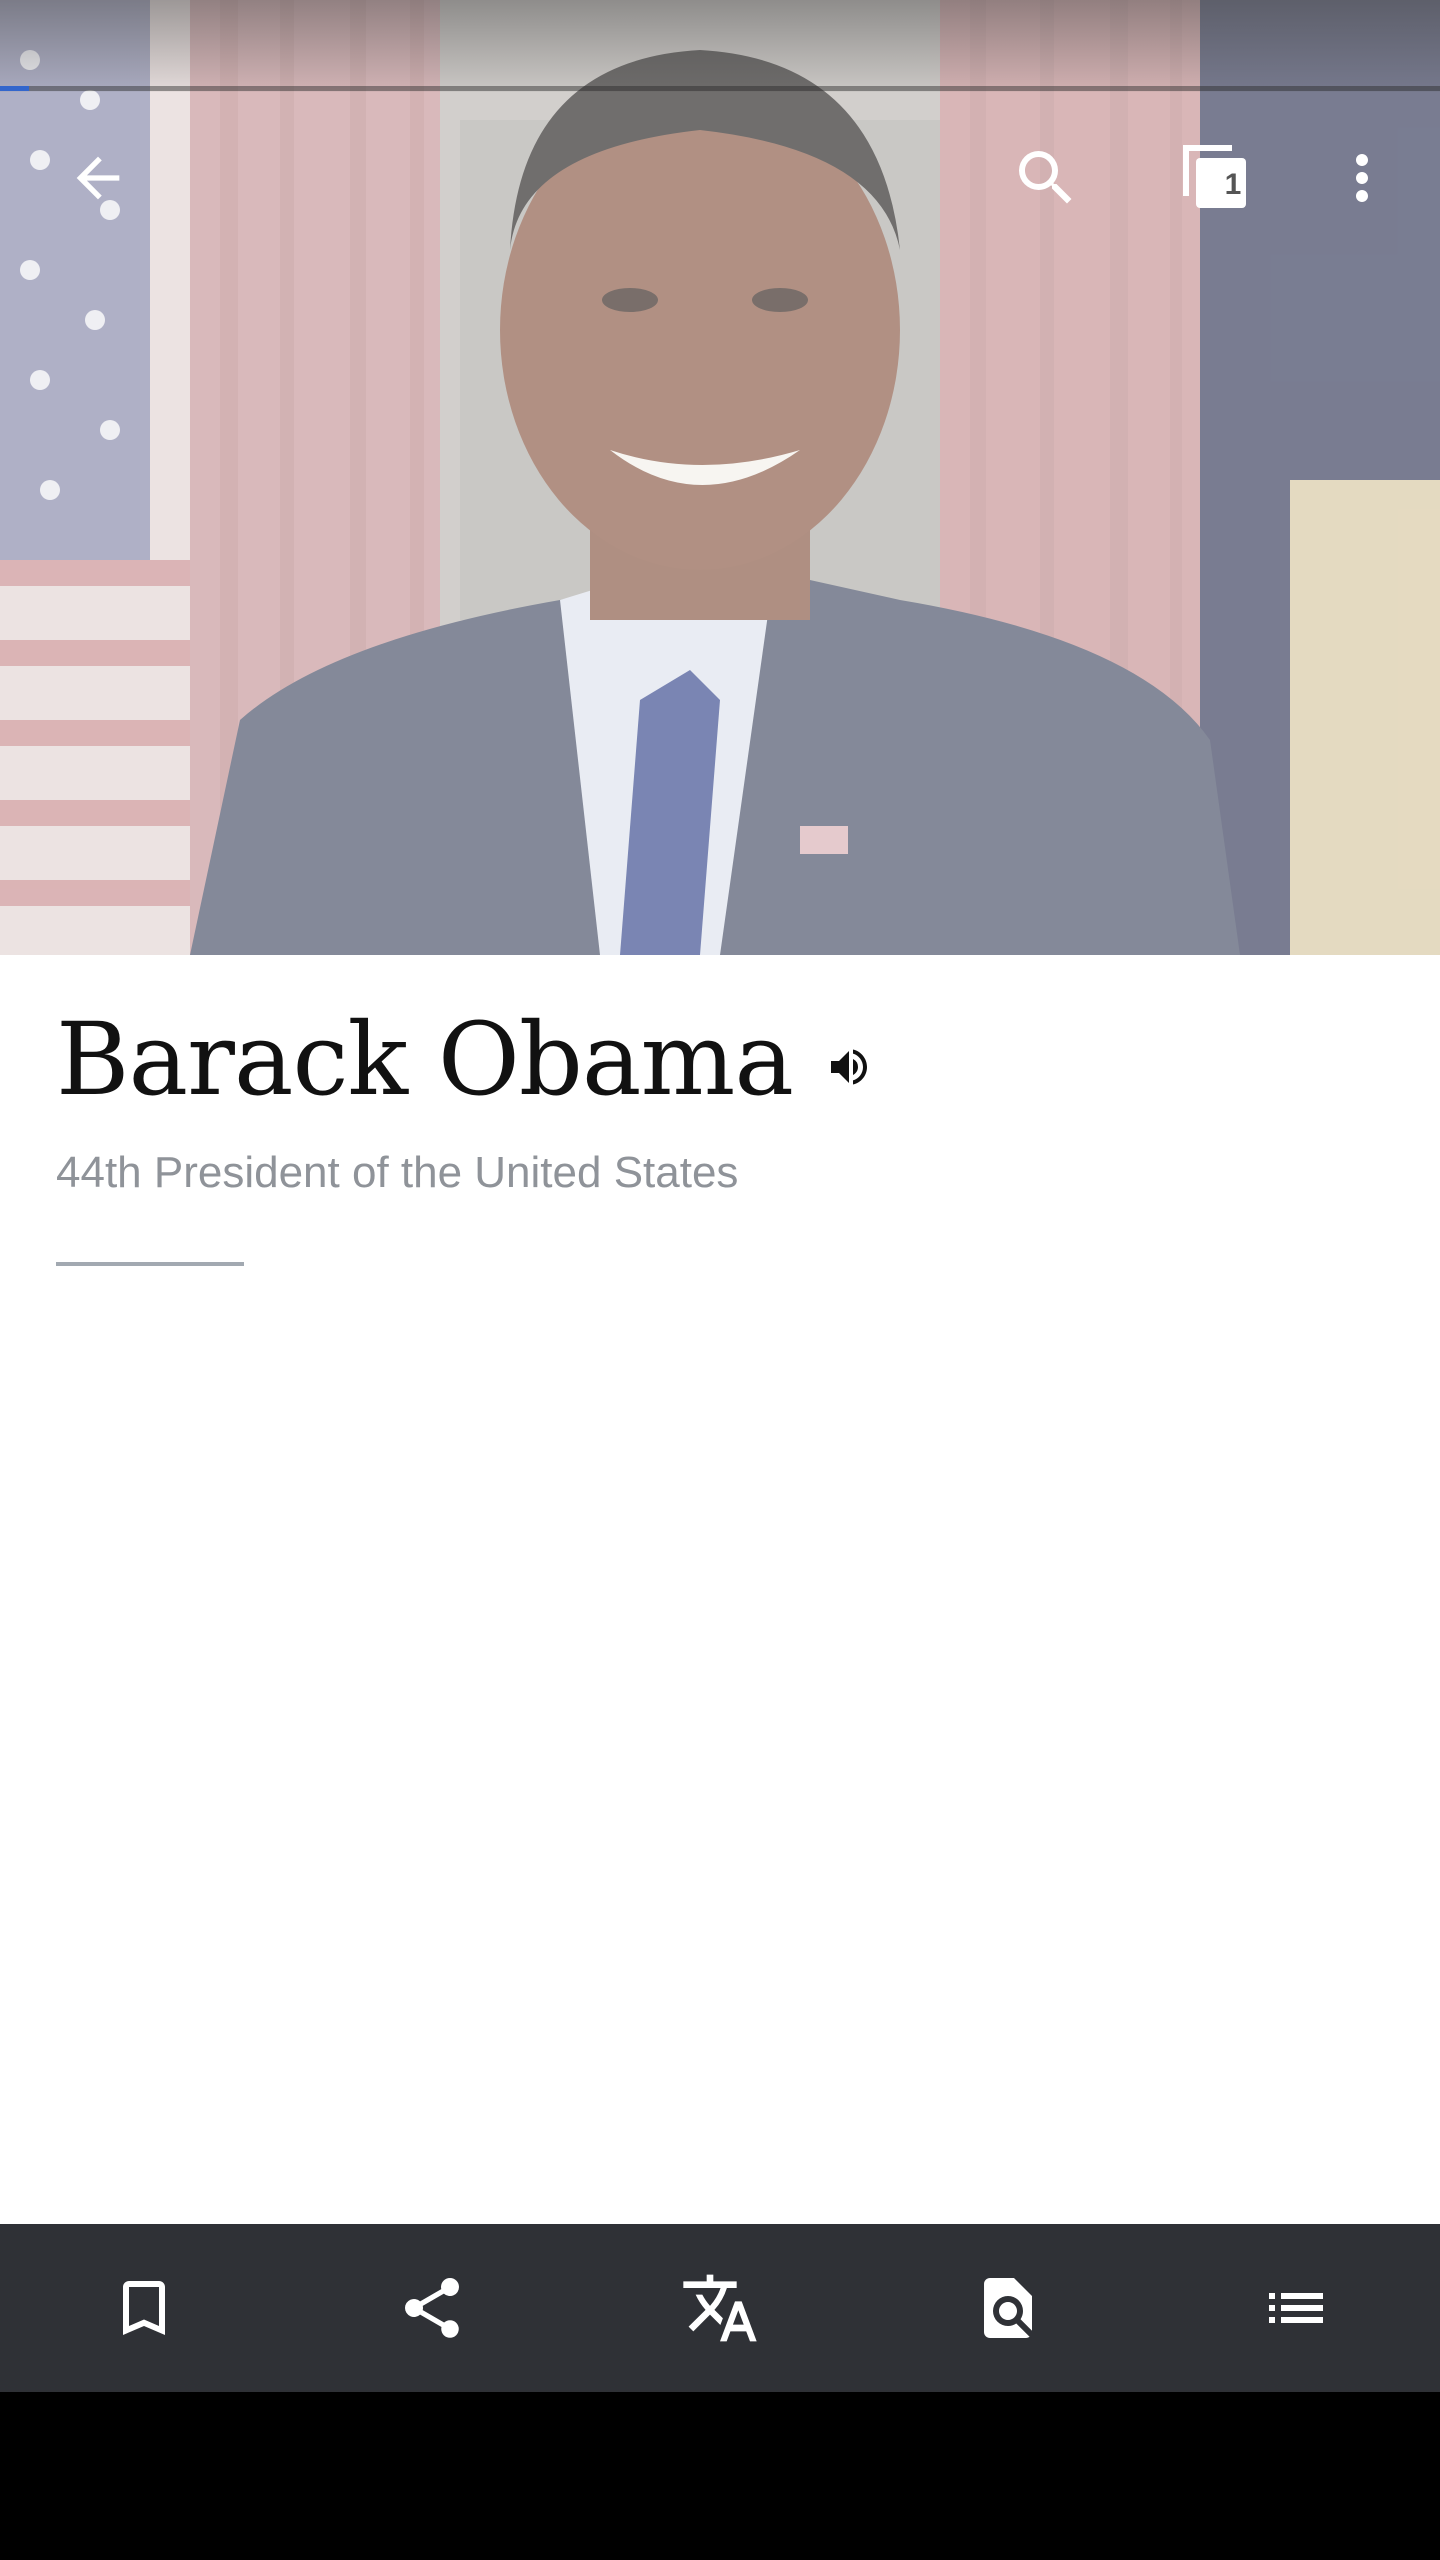 Image resolution: width=1440 pixels, height=2560 pixels. I want to click on find-in-page-icon, so click(1008, 2308).